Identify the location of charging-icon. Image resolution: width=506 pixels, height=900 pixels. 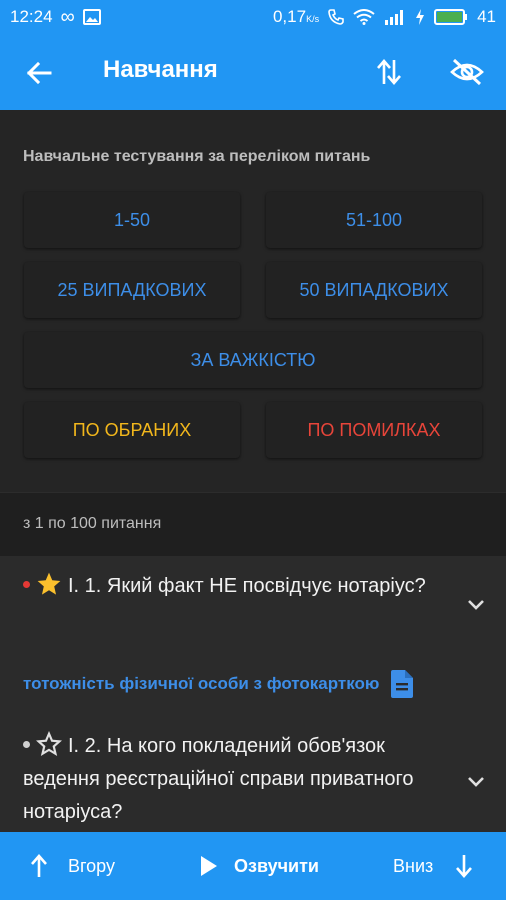
(420, 17).